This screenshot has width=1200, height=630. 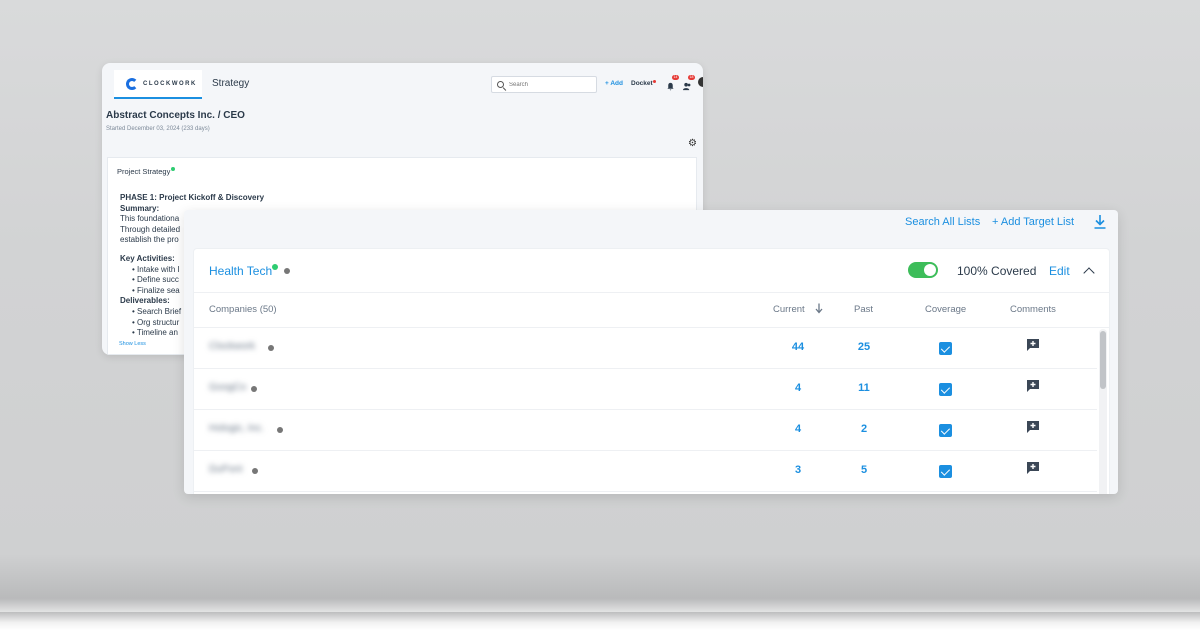 I want to click on coverage-status: 100% Covered, so click(x=997, y=271).